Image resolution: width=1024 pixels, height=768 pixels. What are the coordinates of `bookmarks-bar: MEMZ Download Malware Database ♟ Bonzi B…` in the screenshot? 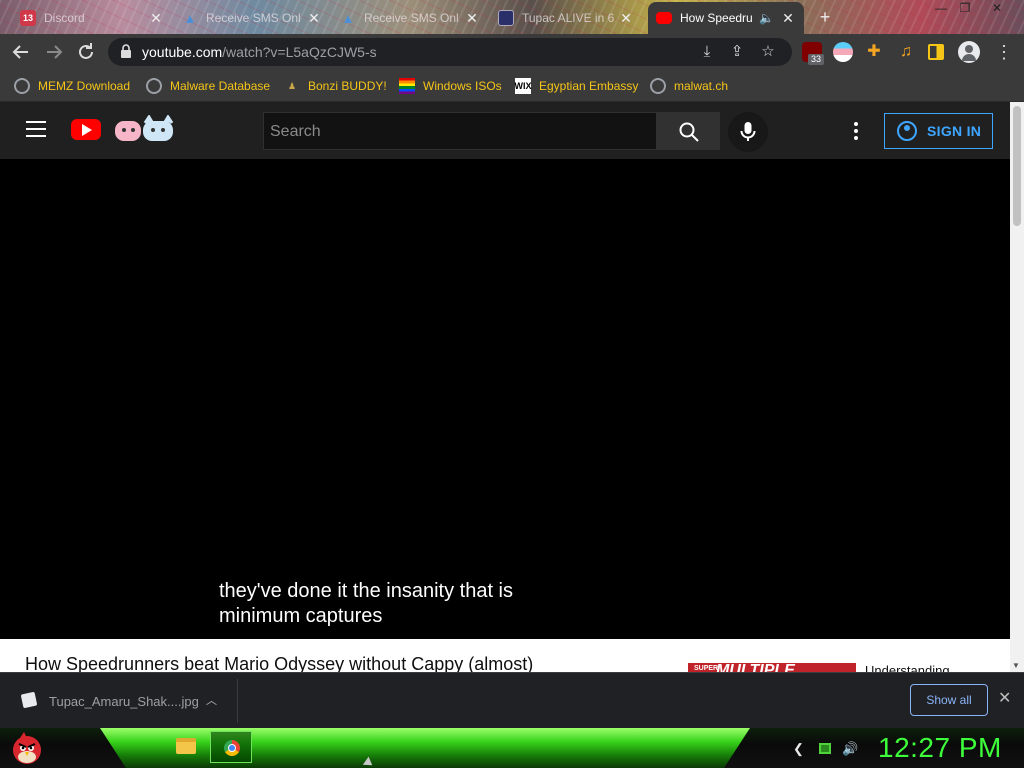 It's located at (512, 86).